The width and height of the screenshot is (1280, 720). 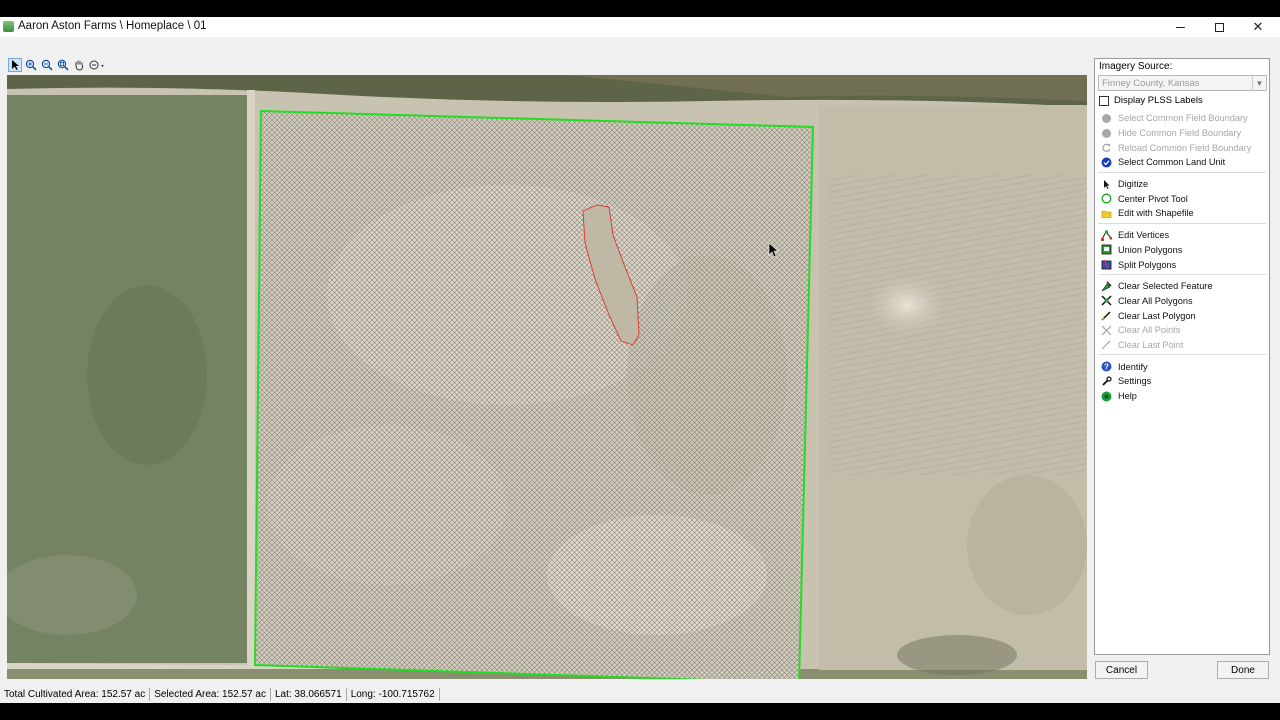 What do you see at coordinates (1147, 264) in the screenshot?
I see `menu-item-label: Split Polygons` at bounding box center [1147, 264].